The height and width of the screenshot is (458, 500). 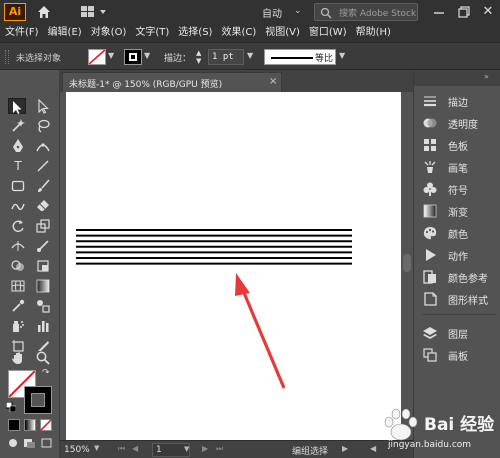 I want to click on scale-tool-icon, so click(x=43, y=226).